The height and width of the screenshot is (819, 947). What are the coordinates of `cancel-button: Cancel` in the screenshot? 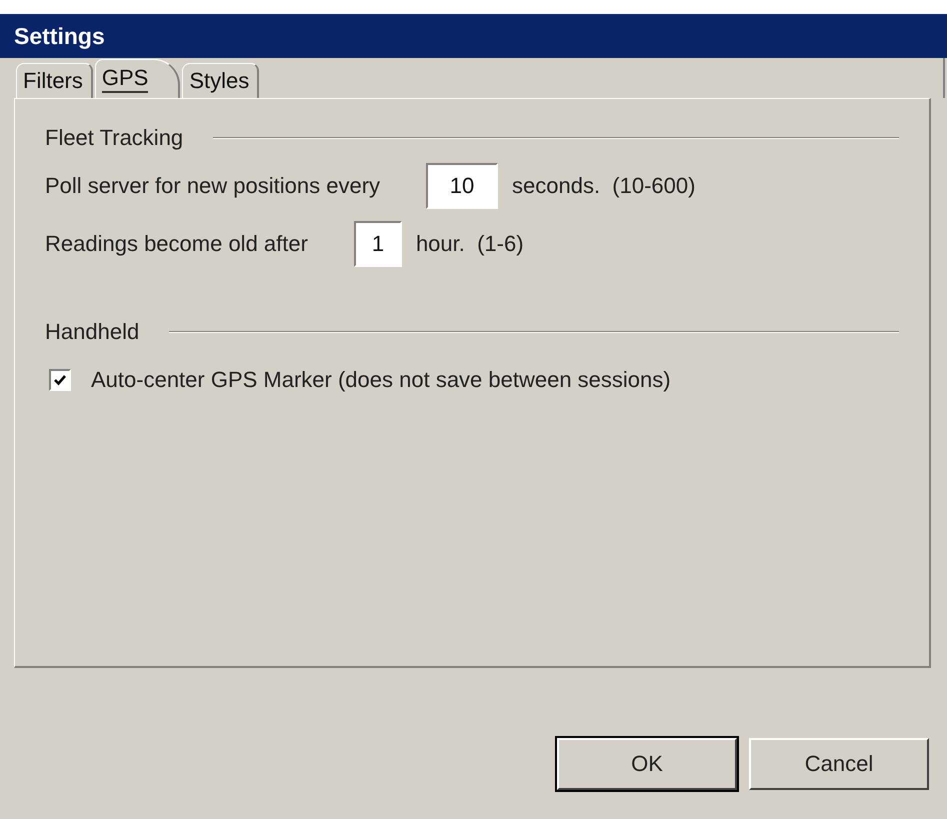 It's located at (839, 764).